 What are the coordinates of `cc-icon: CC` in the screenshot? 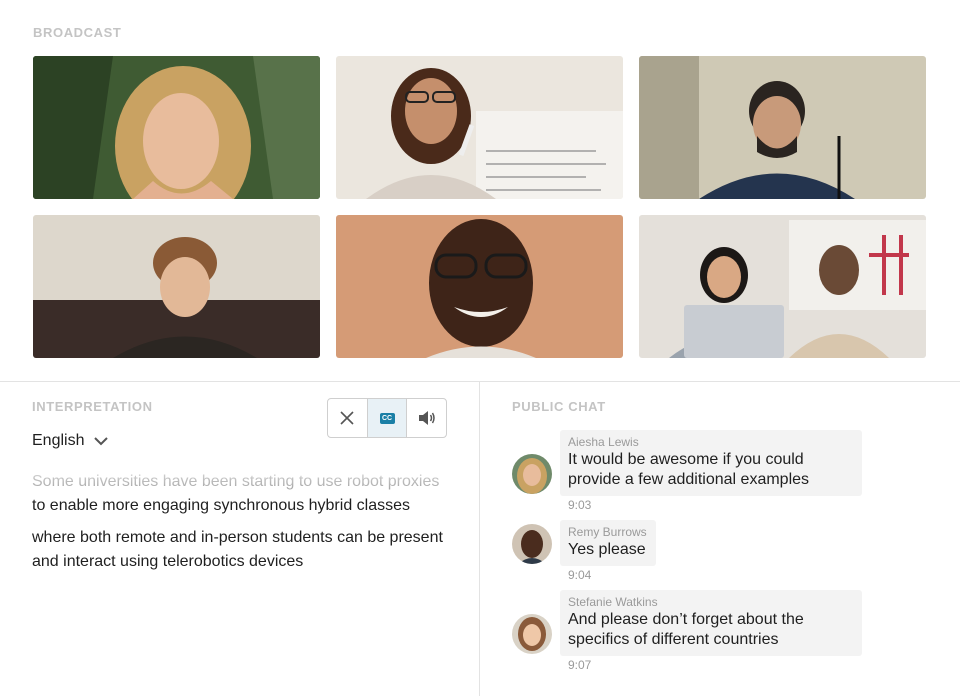 It's located at (387, 418).